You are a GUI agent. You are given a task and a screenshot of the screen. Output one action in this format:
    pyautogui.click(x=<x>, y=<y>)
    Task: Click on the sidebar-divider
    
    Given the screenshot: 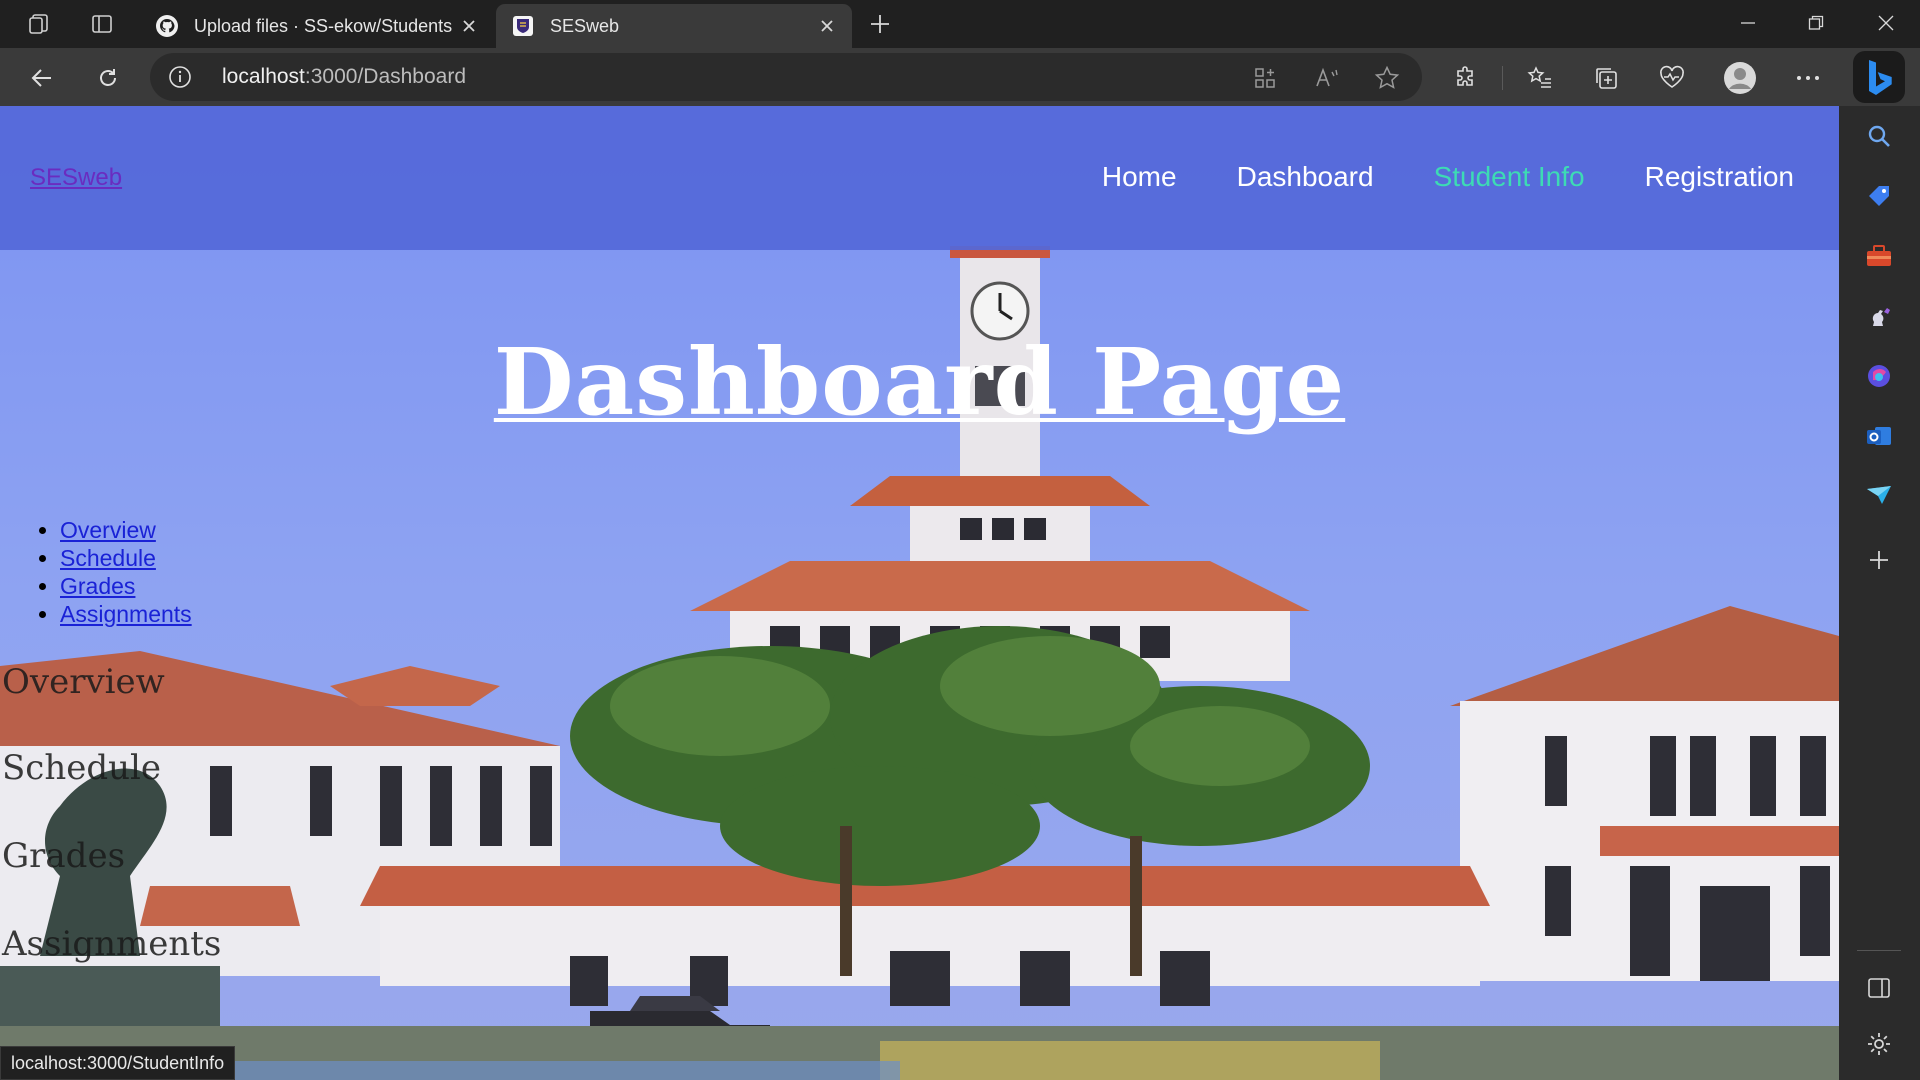 What is the action you would take?
    pyautogui.click(x=1879, y=950)
    